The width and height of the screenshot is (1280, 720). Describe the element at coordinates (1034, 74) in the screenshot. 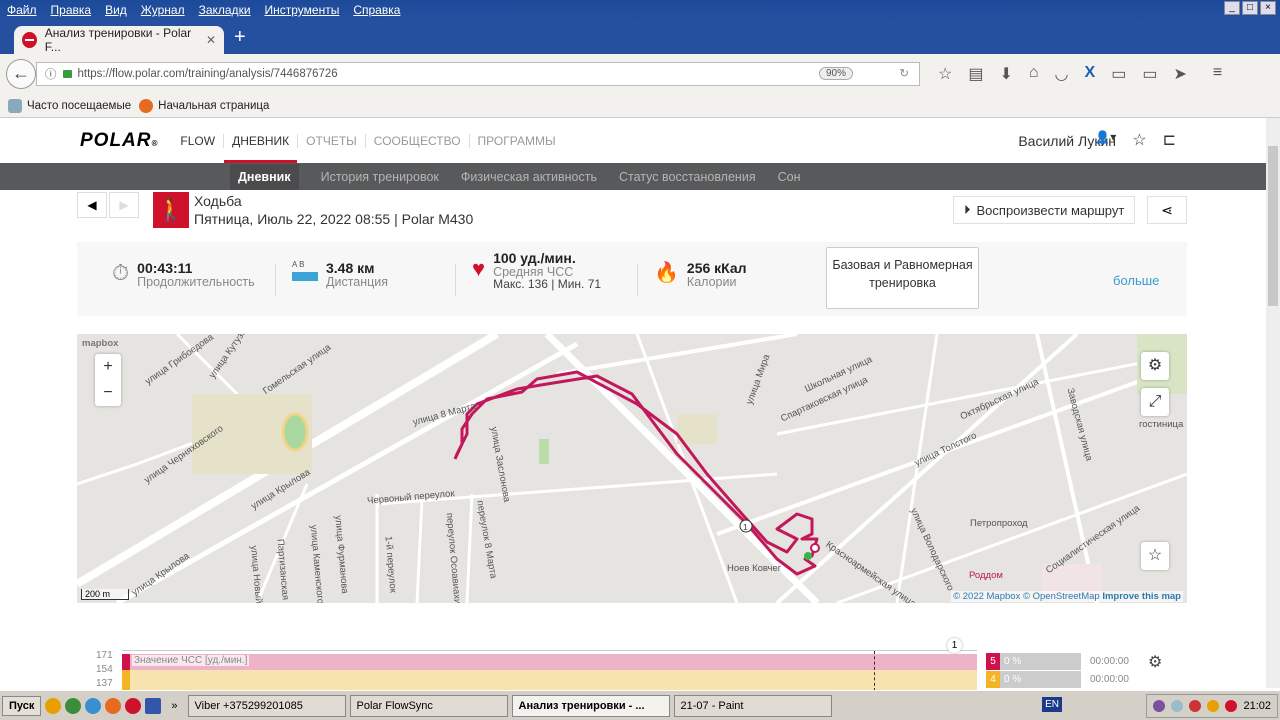

I see `home-icon: ⌂` at that location.